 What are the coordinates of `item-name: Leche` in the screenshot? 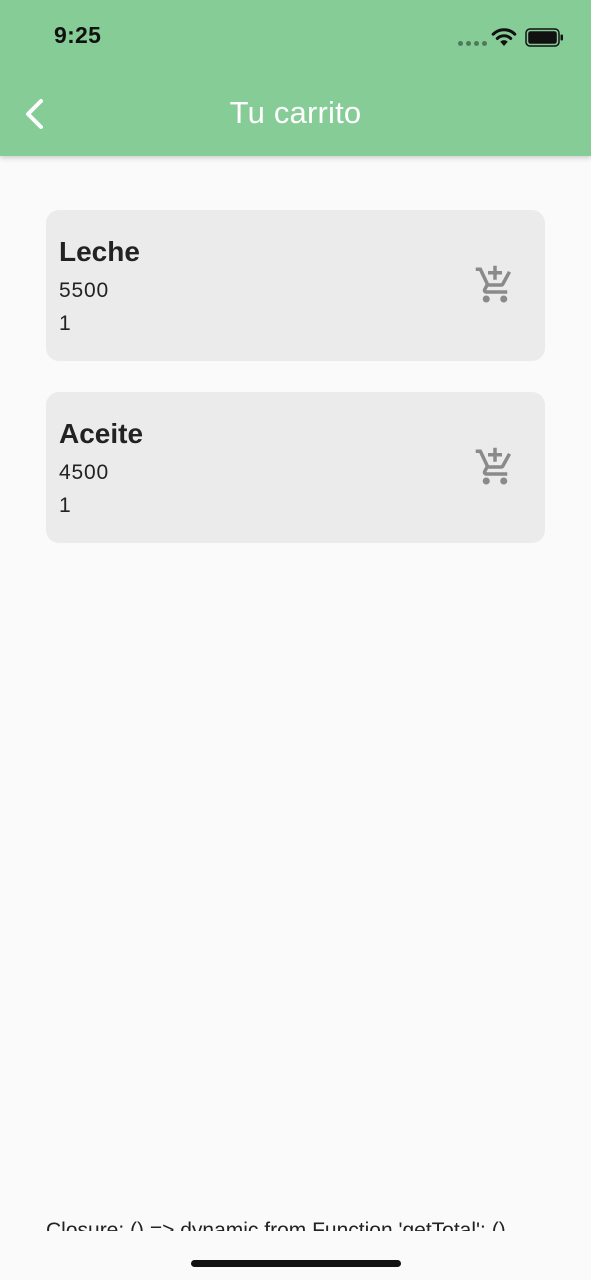 It's located at (99, 251).